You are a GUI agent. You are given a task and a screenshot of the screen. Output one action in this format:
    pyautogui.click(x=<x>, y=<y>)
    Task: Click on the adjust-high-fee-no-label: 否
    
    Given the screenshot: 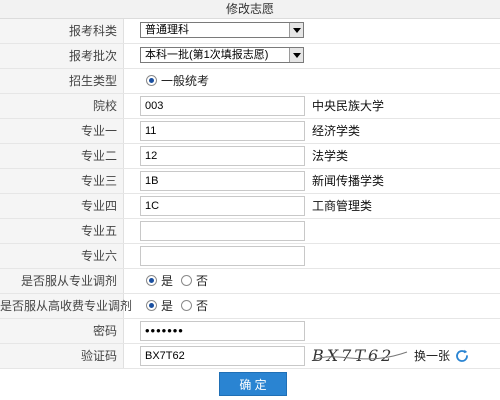 What is the action you would take?
    pyautogui.click(x=202, y=306)
    